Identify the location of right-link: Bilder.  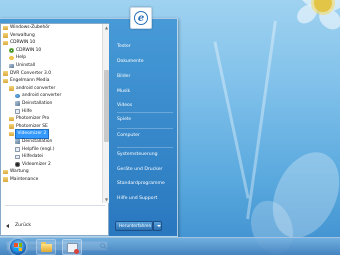
(123, 76).